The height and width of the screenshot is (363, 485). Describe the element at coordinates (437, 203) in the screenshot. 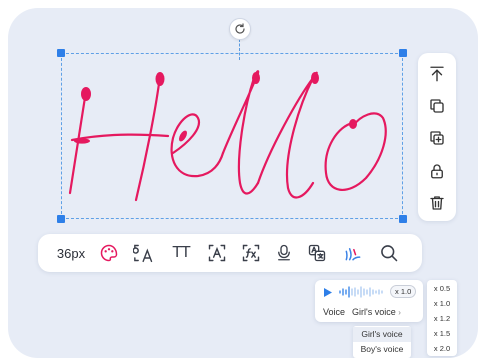

I see `delete-icon` at that location.